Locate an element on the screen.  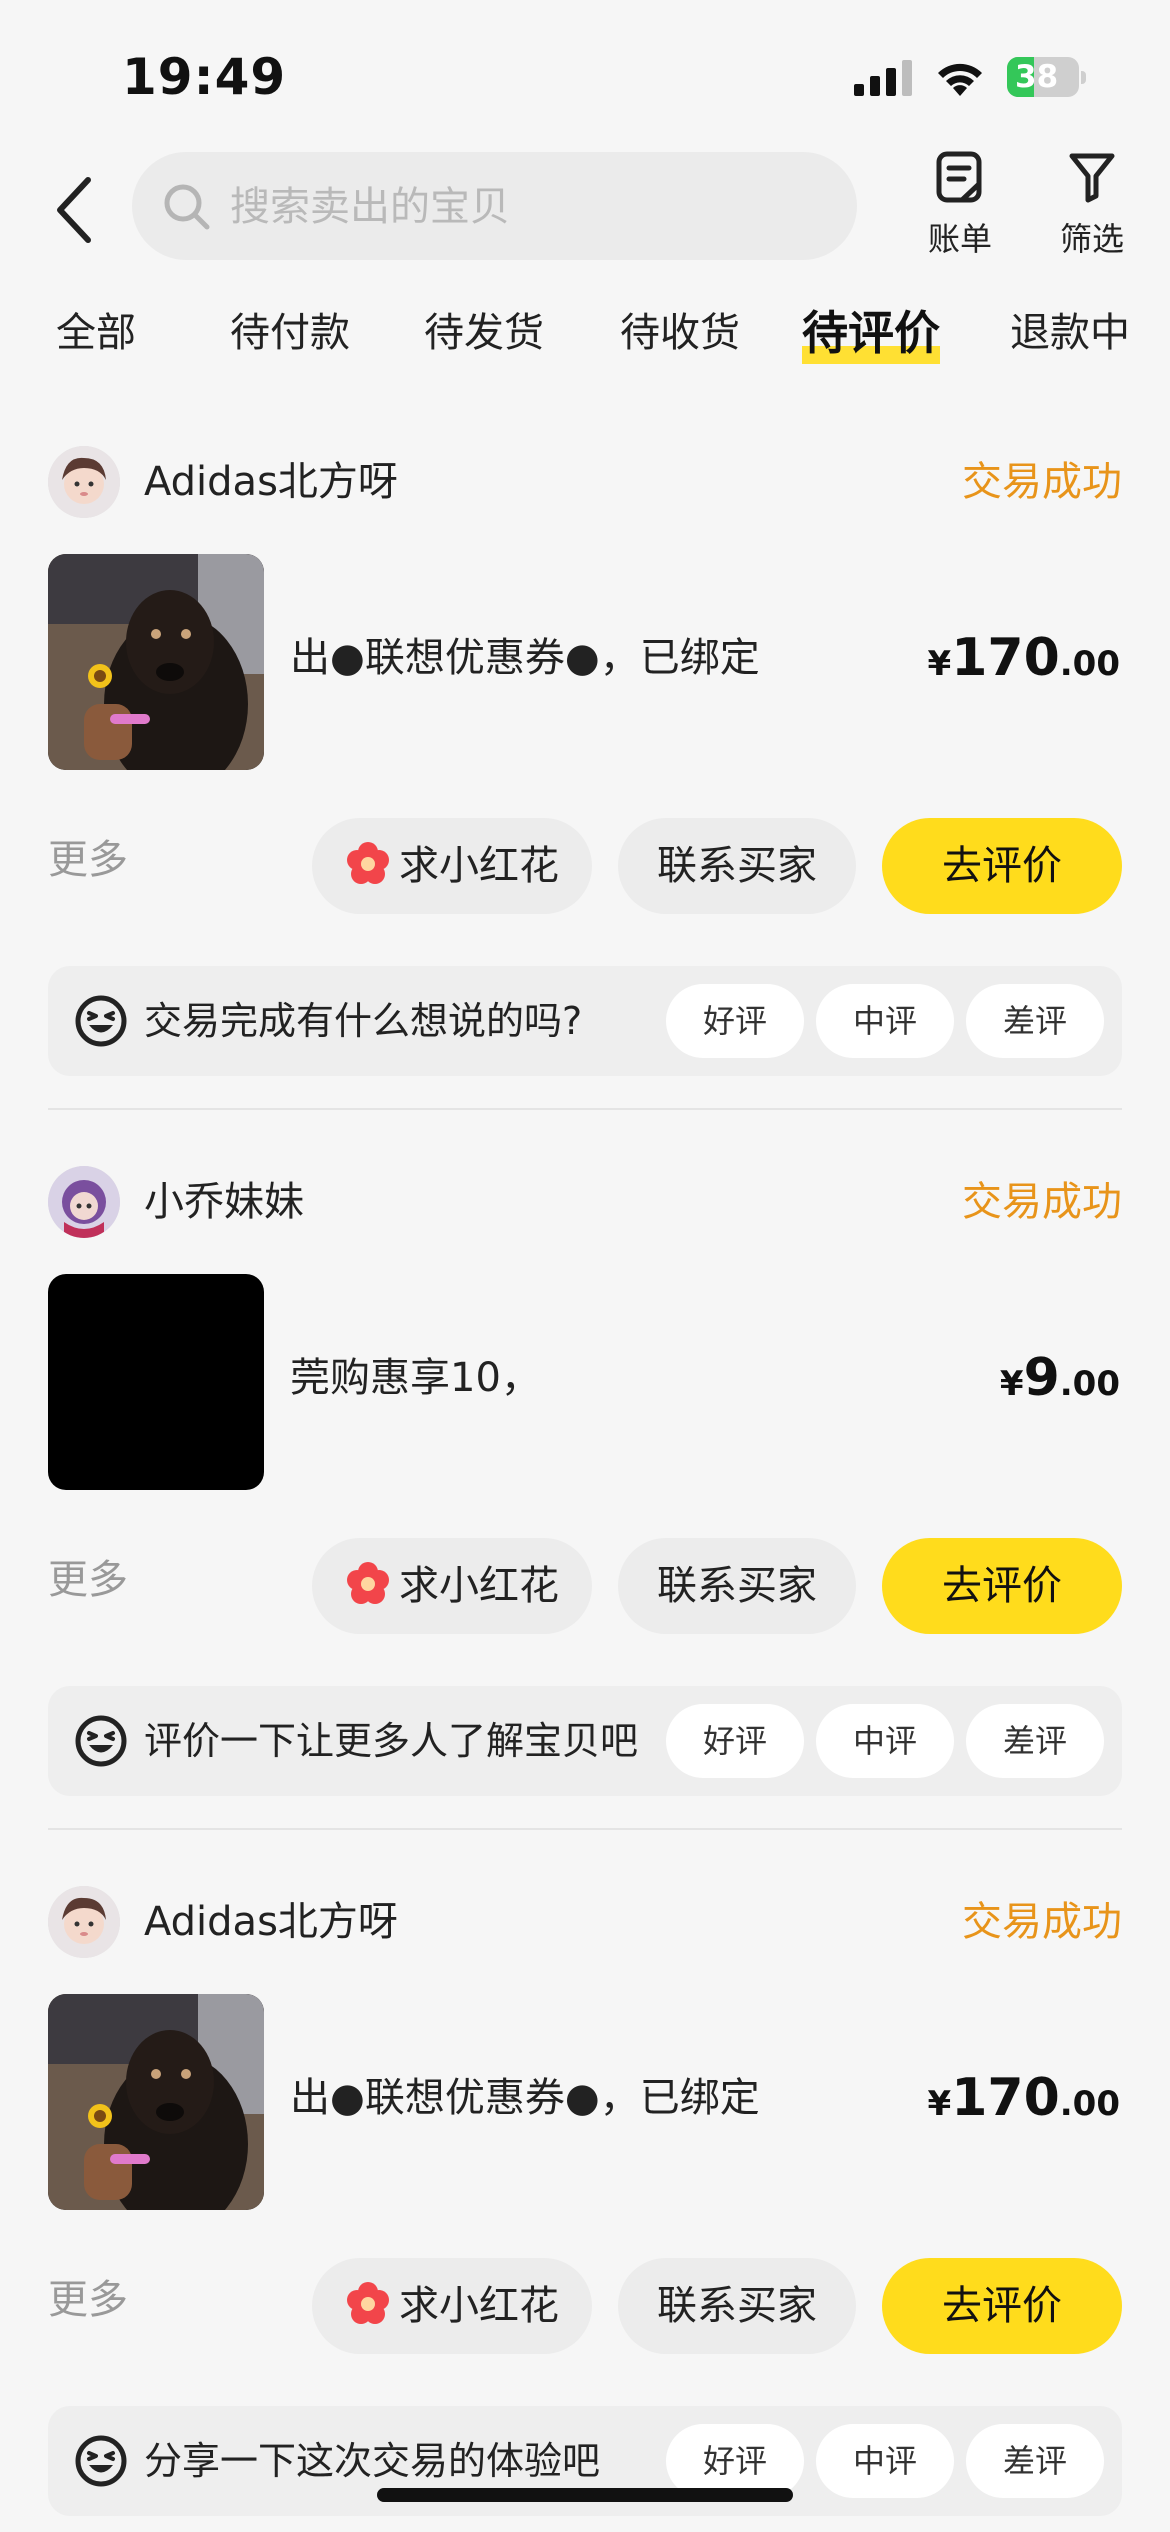
search-icon is located at coordinates (187, 207).